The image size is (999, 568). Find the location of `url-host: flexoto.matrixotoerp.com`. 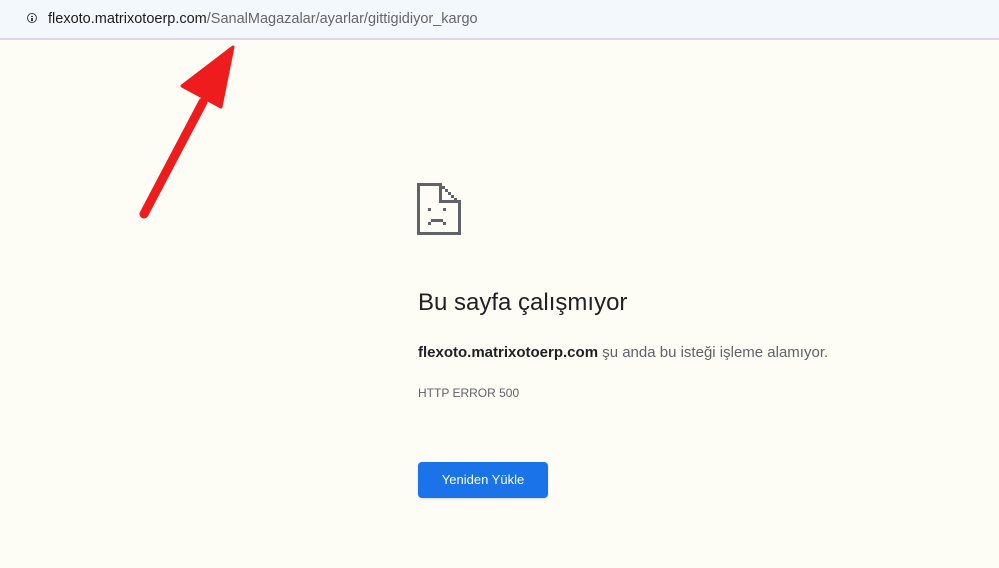

url-host: flexoto.matrixotoerp.com is located at coordinates (127, 19).